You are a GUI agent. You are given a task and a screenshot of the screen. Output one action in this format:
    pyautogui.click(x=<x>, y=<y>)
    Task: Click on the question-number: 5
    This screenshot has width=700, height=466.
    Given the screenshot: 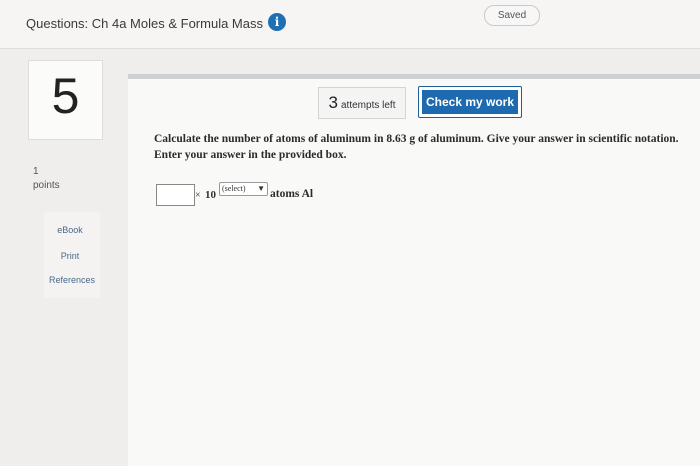 What is the action you would take?
    pyautogui.click(x=65, y=96)
    